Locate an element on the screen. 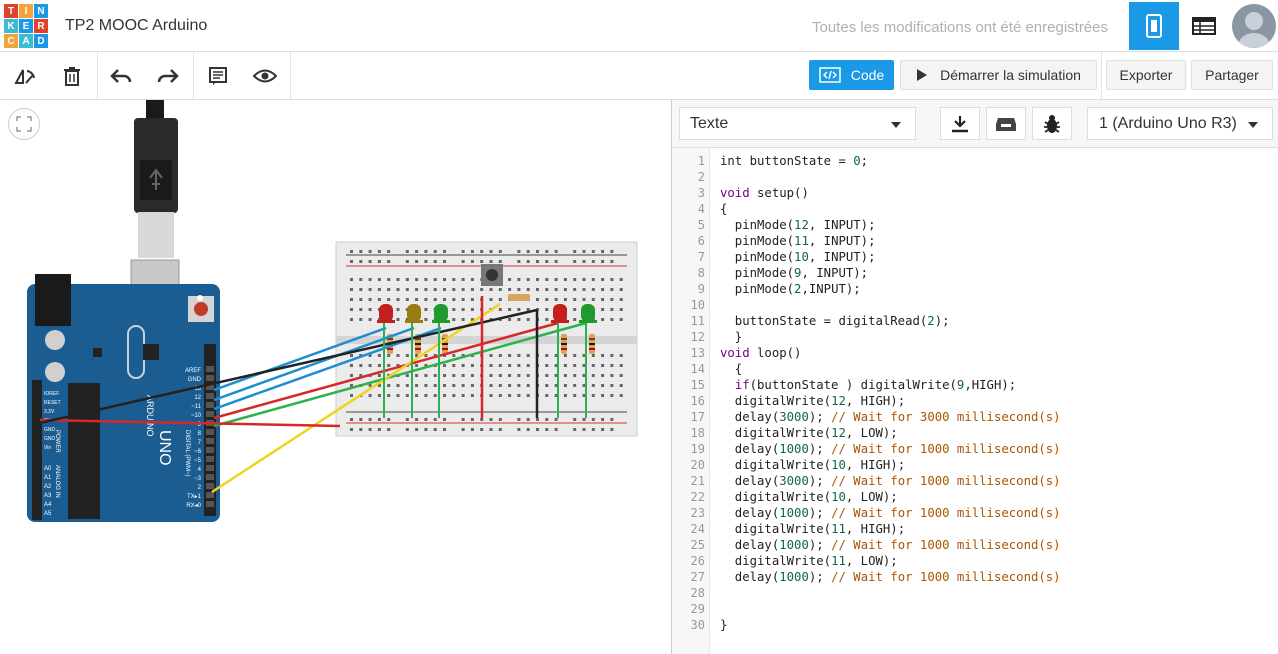 The height and width of the screenshot is (654, 1278). logo-letter: A is located at coordinates (26, 41).